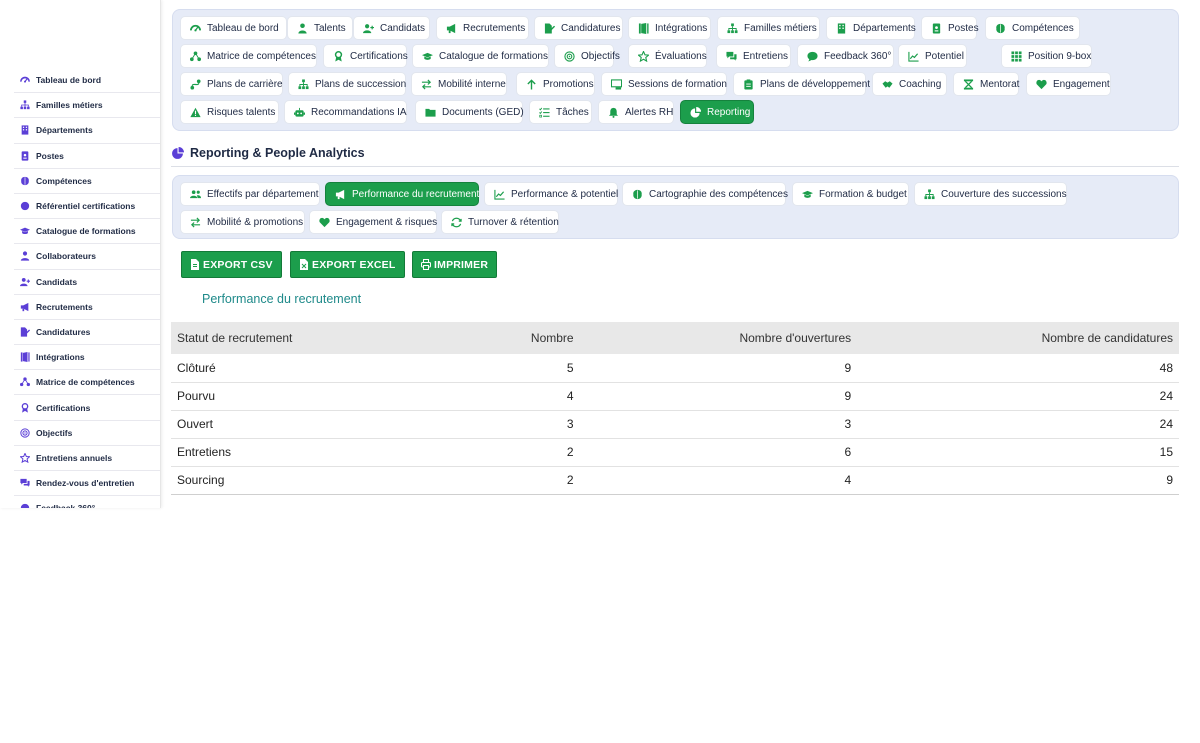 This screenshot has height=743, width=1200. Describe the element at coordinates (231, 264) in the screenshot. I see `export-csv-button: EXPORT CSV` at that location.